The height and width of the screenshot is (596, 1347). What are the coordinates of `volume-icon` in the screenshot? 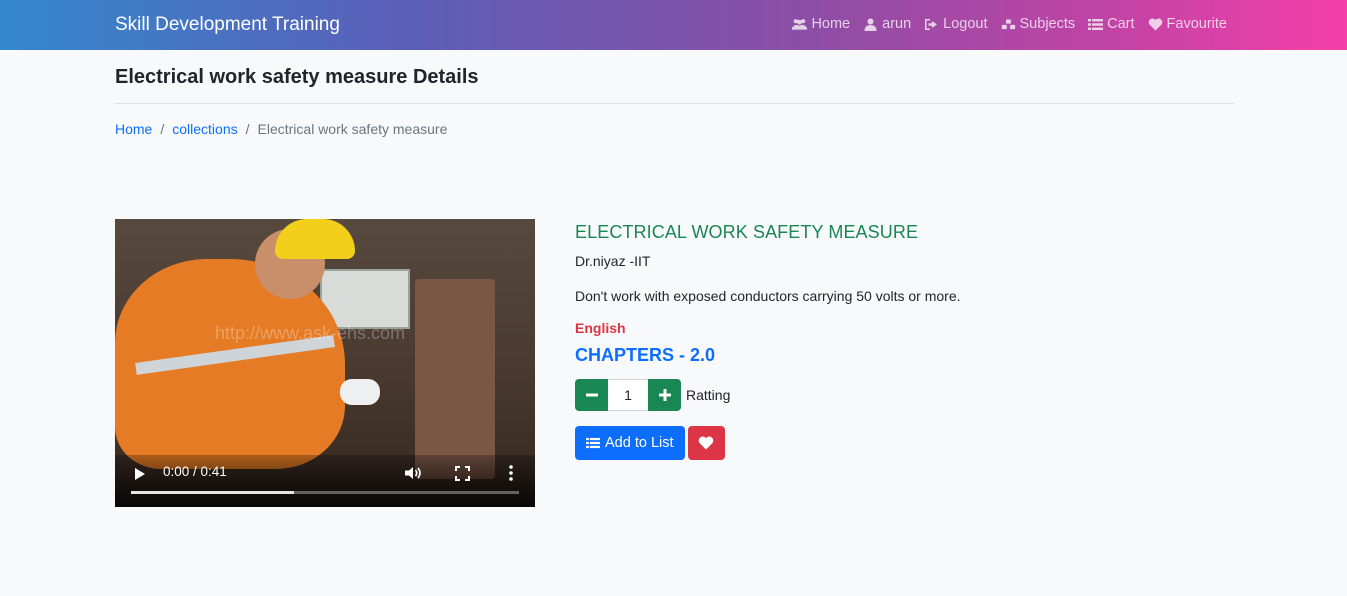 It's located at (414, 473).